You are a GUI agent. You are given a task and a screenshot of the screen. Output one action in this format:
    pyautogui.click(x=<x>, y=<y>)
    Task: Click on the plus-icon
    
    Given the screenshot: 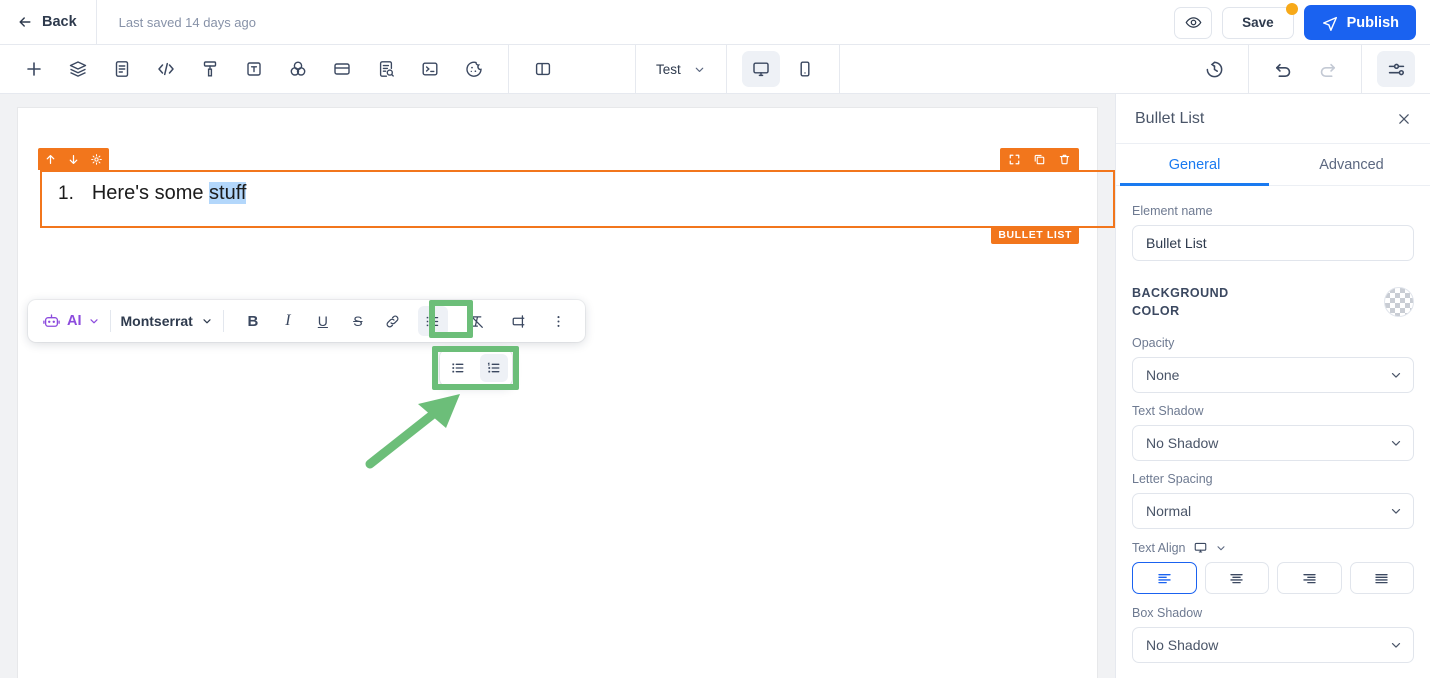 What is the action you would take?
    pyautogui.click(x=34, y=69)
    